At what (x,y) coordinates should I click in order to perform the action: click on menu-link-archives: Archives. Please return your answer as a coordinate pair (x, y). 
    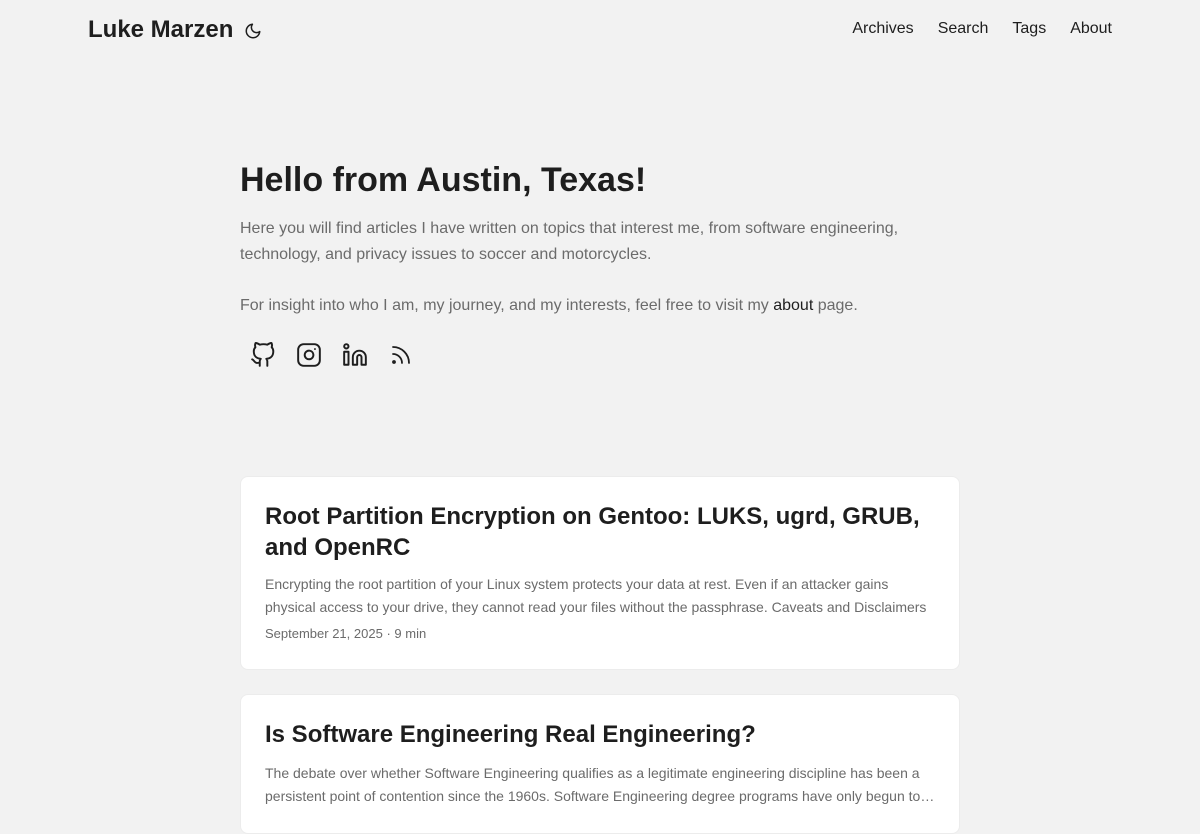
    Looking at the image, I should click on (882, 28).